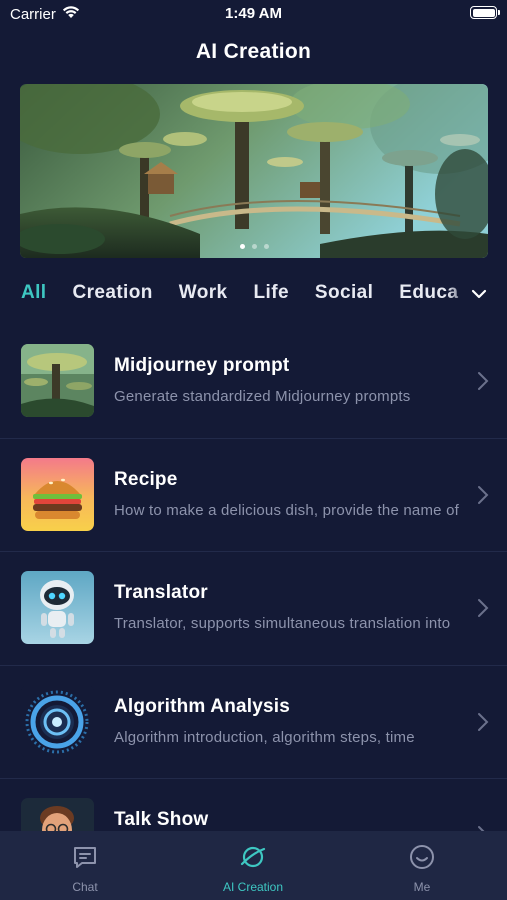 This screenshot has width=507, height=900. I want to click on tab-all: All, so click(33, 293).